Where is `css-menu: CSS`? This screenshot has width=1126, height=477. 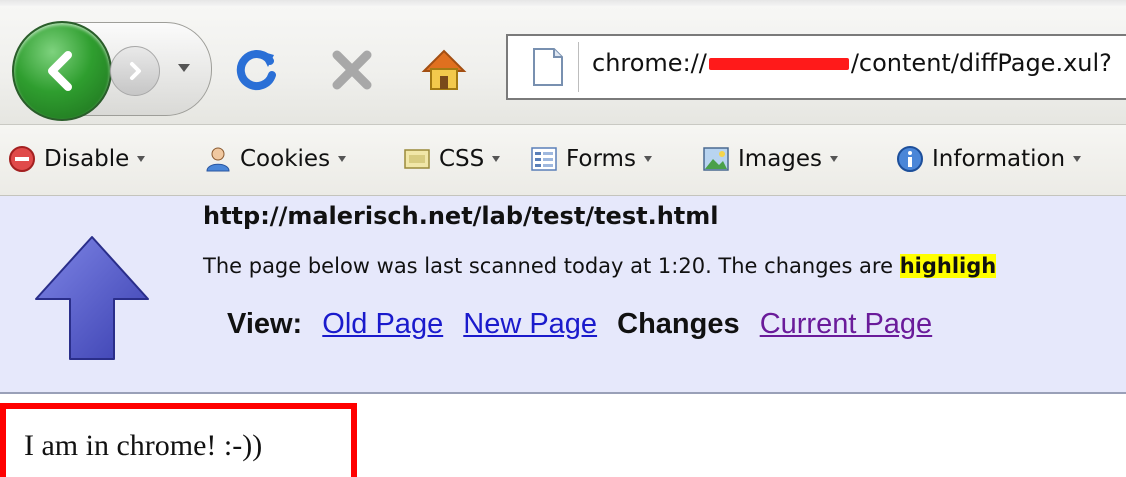 css-menu: CSS is located at coordinates (452, 159).